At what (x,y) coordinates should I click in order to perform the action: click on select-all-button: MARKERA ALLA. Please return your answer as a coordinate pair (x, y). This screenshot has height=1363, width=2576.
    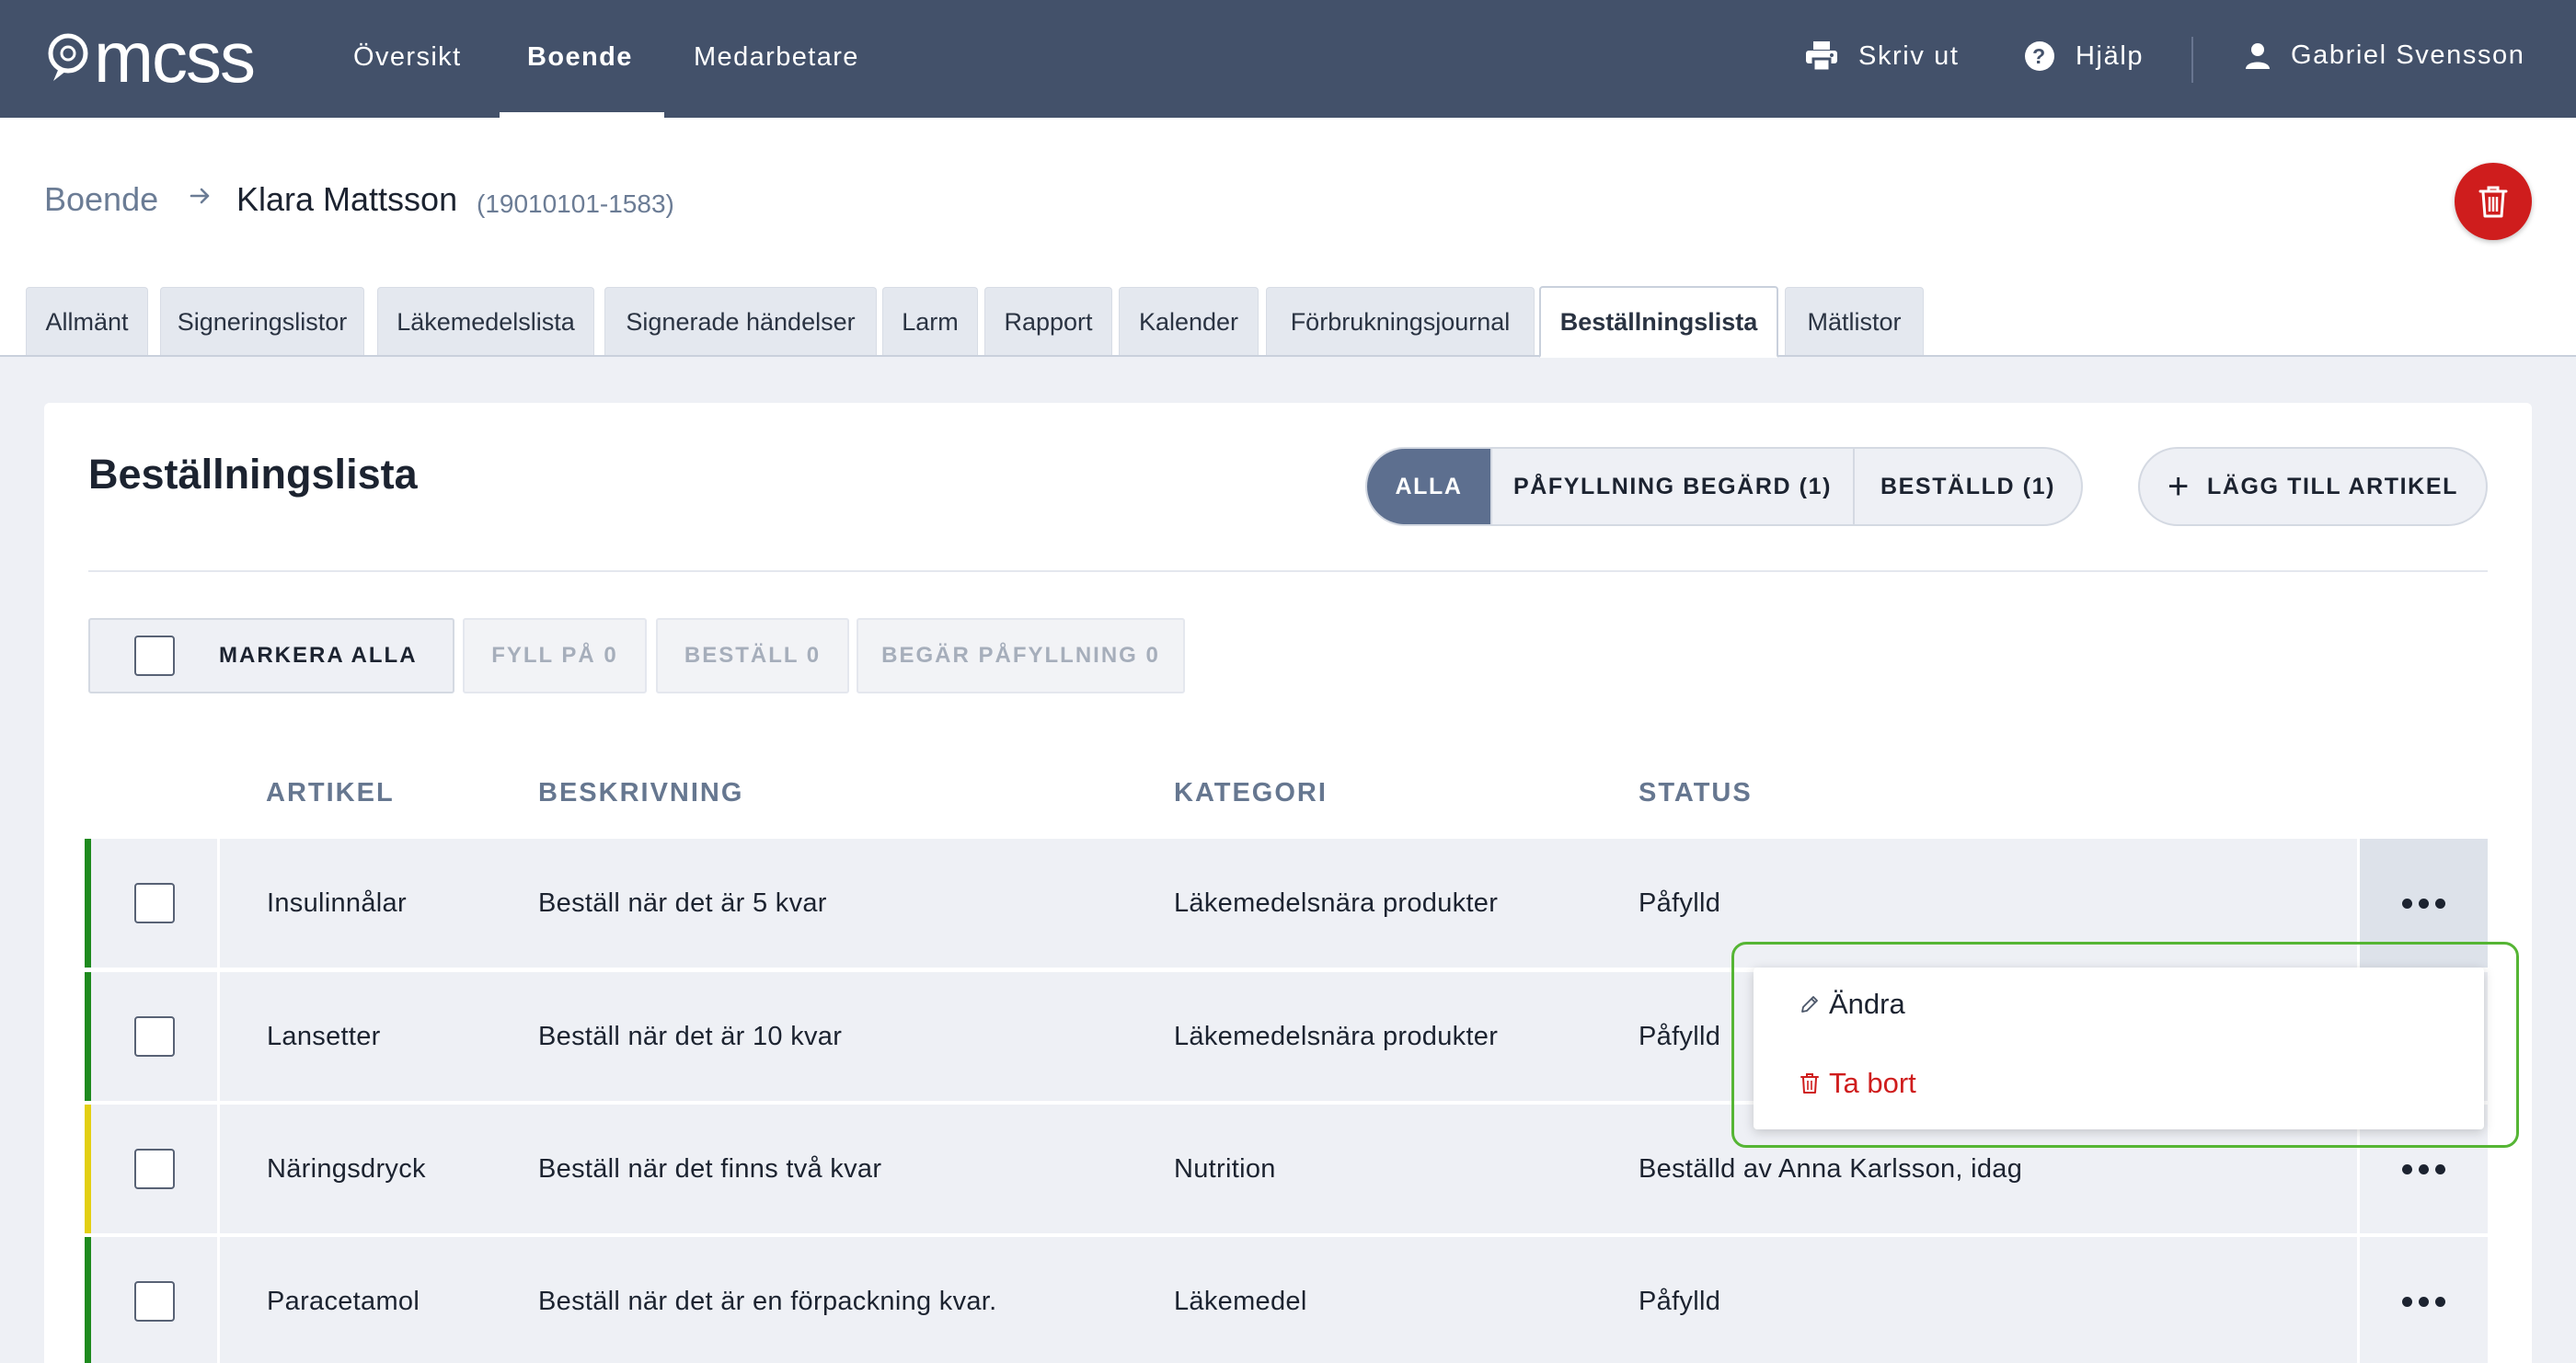
    Looking at the image, I should click on (271, 655).